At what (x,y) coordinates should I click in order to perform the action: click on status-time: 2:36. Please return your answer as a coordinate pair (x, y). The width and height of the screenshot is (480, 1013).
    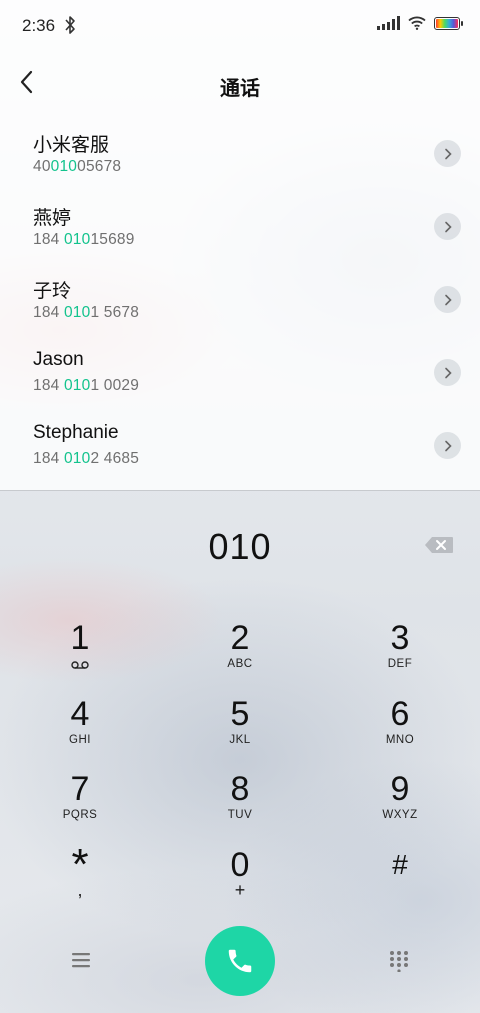
    Looking at the image, I should click on (39, 25).